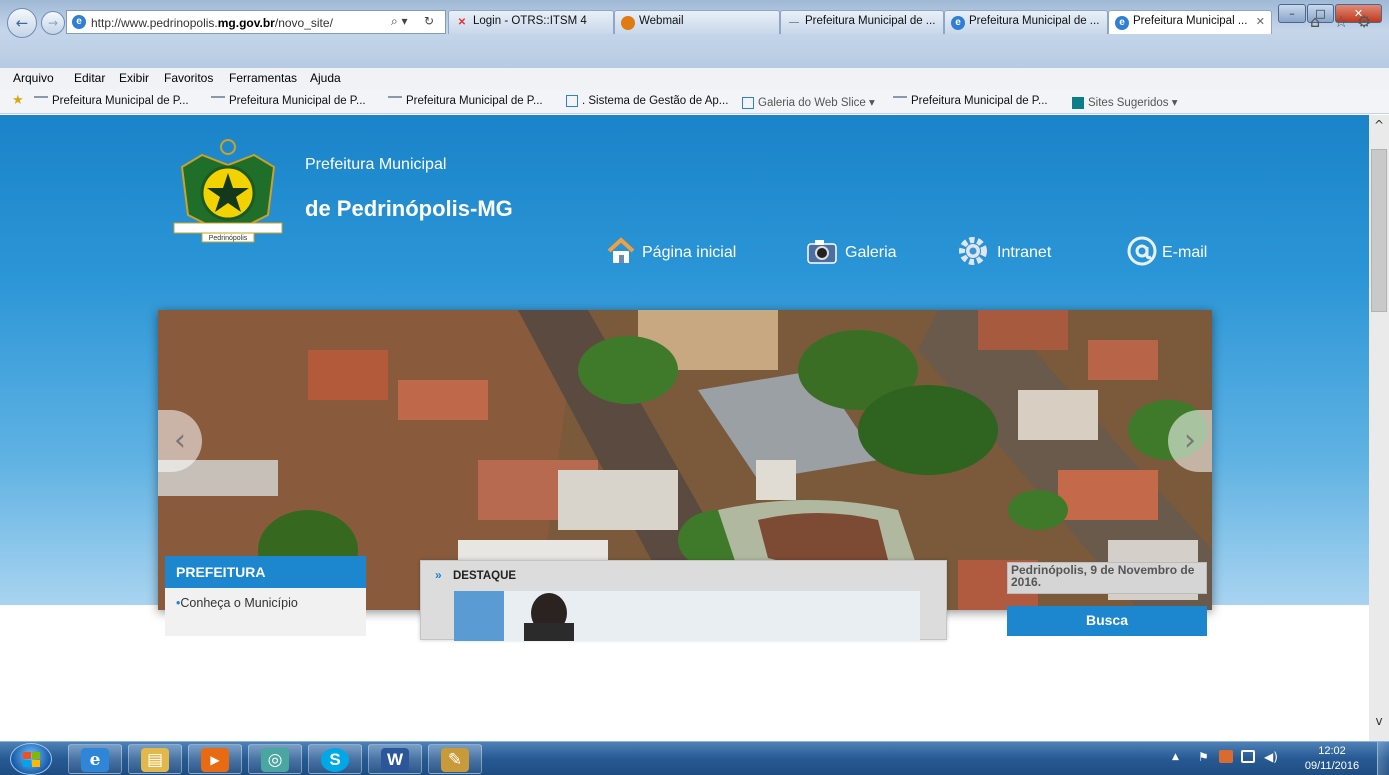 This screenshot has height=775, width=1389. I want to click on destaque-photo, so click(687, 616).